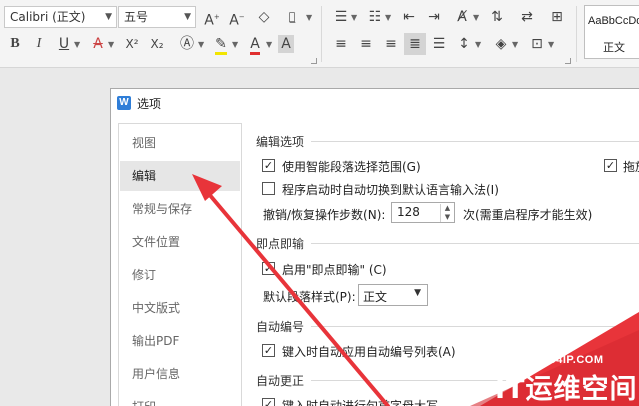 The height and width of the screenshot is (406, 639). I want to click on options-nav: 视图 编辑 常规与保存 文件位置 修订 中文版式 输出PDF 用户信息 打印, so click(180, 264).